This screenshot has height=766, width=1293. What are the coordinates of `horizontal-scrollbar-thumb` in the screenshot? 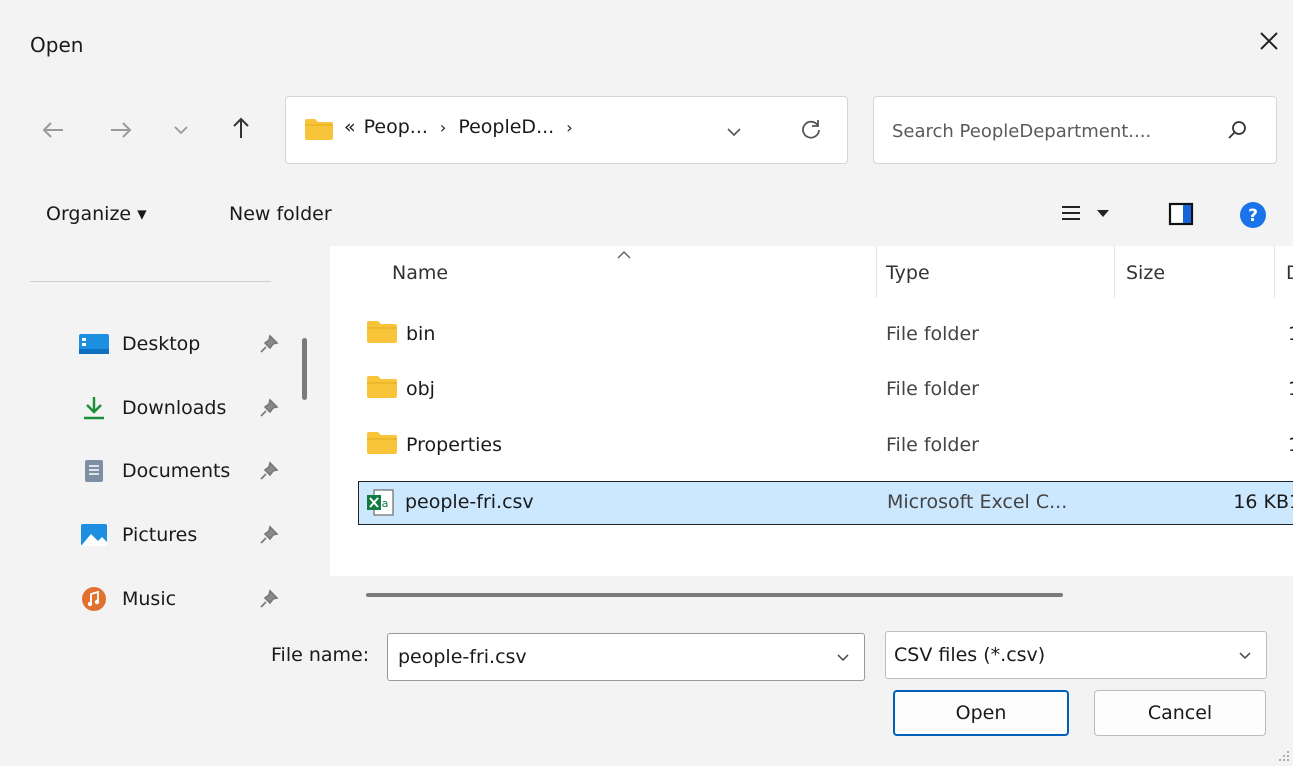 It's located at (714, 595).